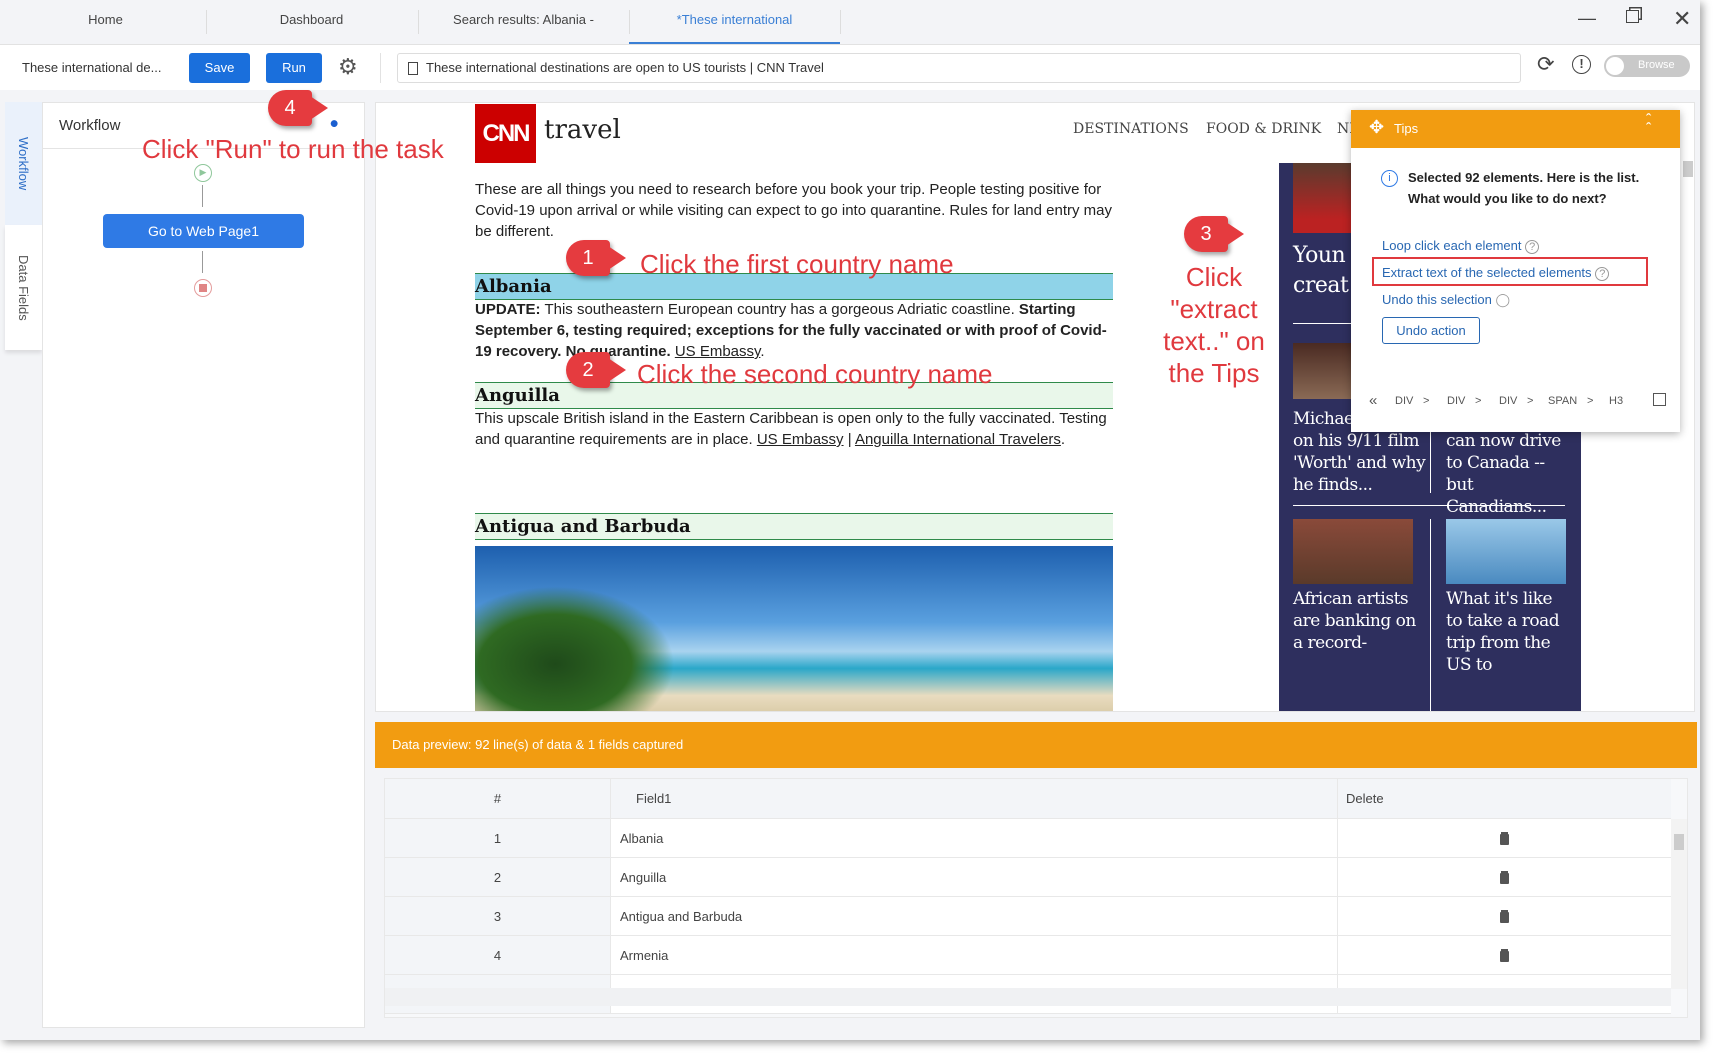 The image size is (1716, 1053). I want to click on extract-text-option: Extract text of the selected elements ?, so click(1496, 273).